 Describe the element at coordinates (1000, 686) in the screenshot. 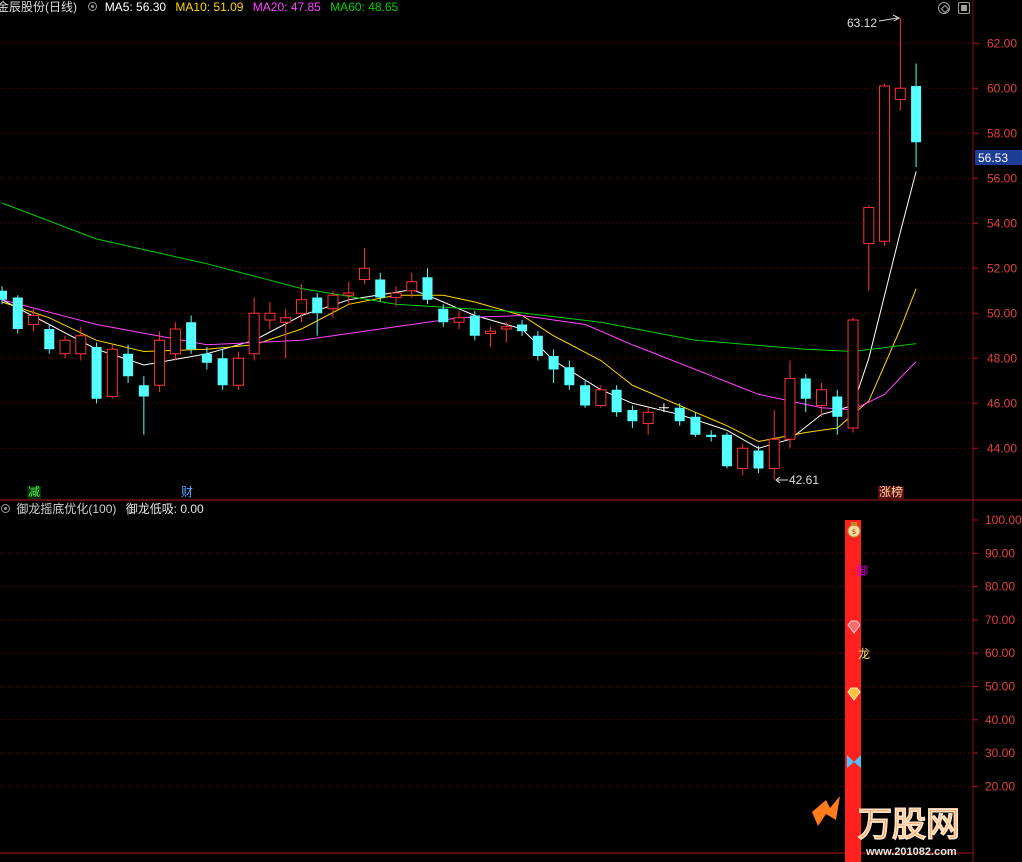

I see `indicator-tick-label: 50.00` at that location.